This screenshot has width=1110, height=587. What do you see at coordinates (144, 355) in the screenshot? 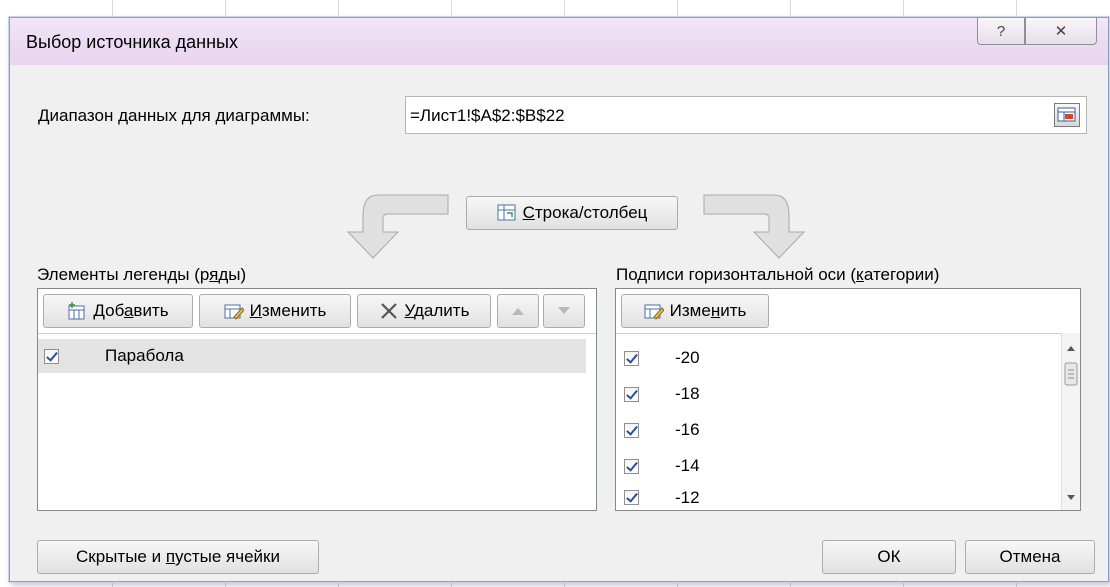
I see `series-name: Парабола` at bounding box center [144, 355].